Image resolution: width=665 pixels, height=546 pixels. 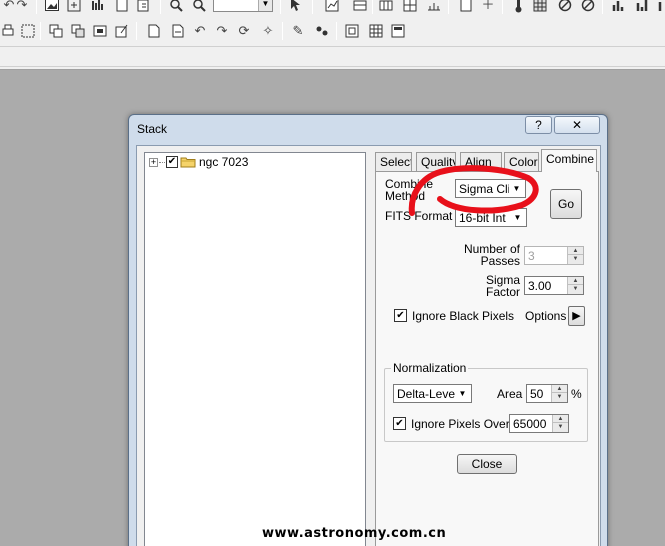 What do you see at coordinates (436, 161) in the screenshot?
I see `tab-quality: Quality` at bounding box center [436, 161].